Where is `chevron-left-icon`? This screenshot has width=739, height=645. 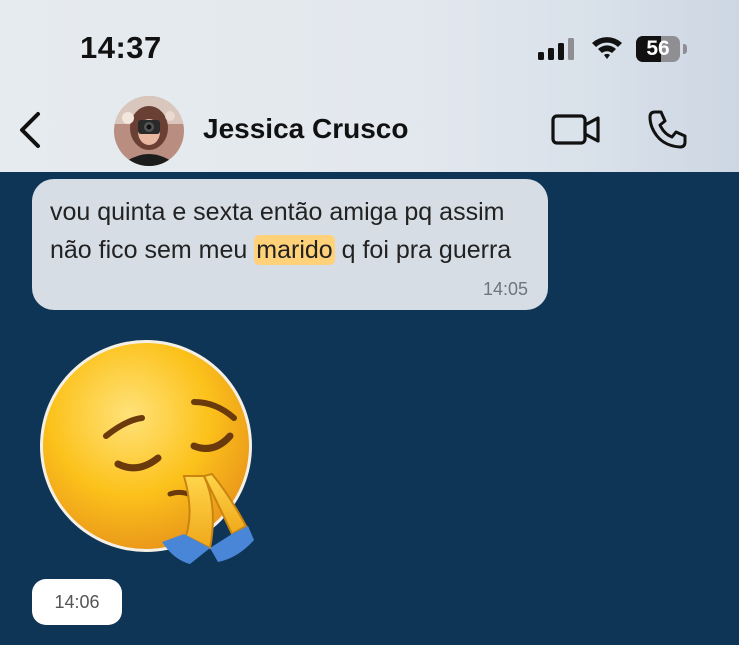 chevron-left-icon is located at coordinates (30, 130).